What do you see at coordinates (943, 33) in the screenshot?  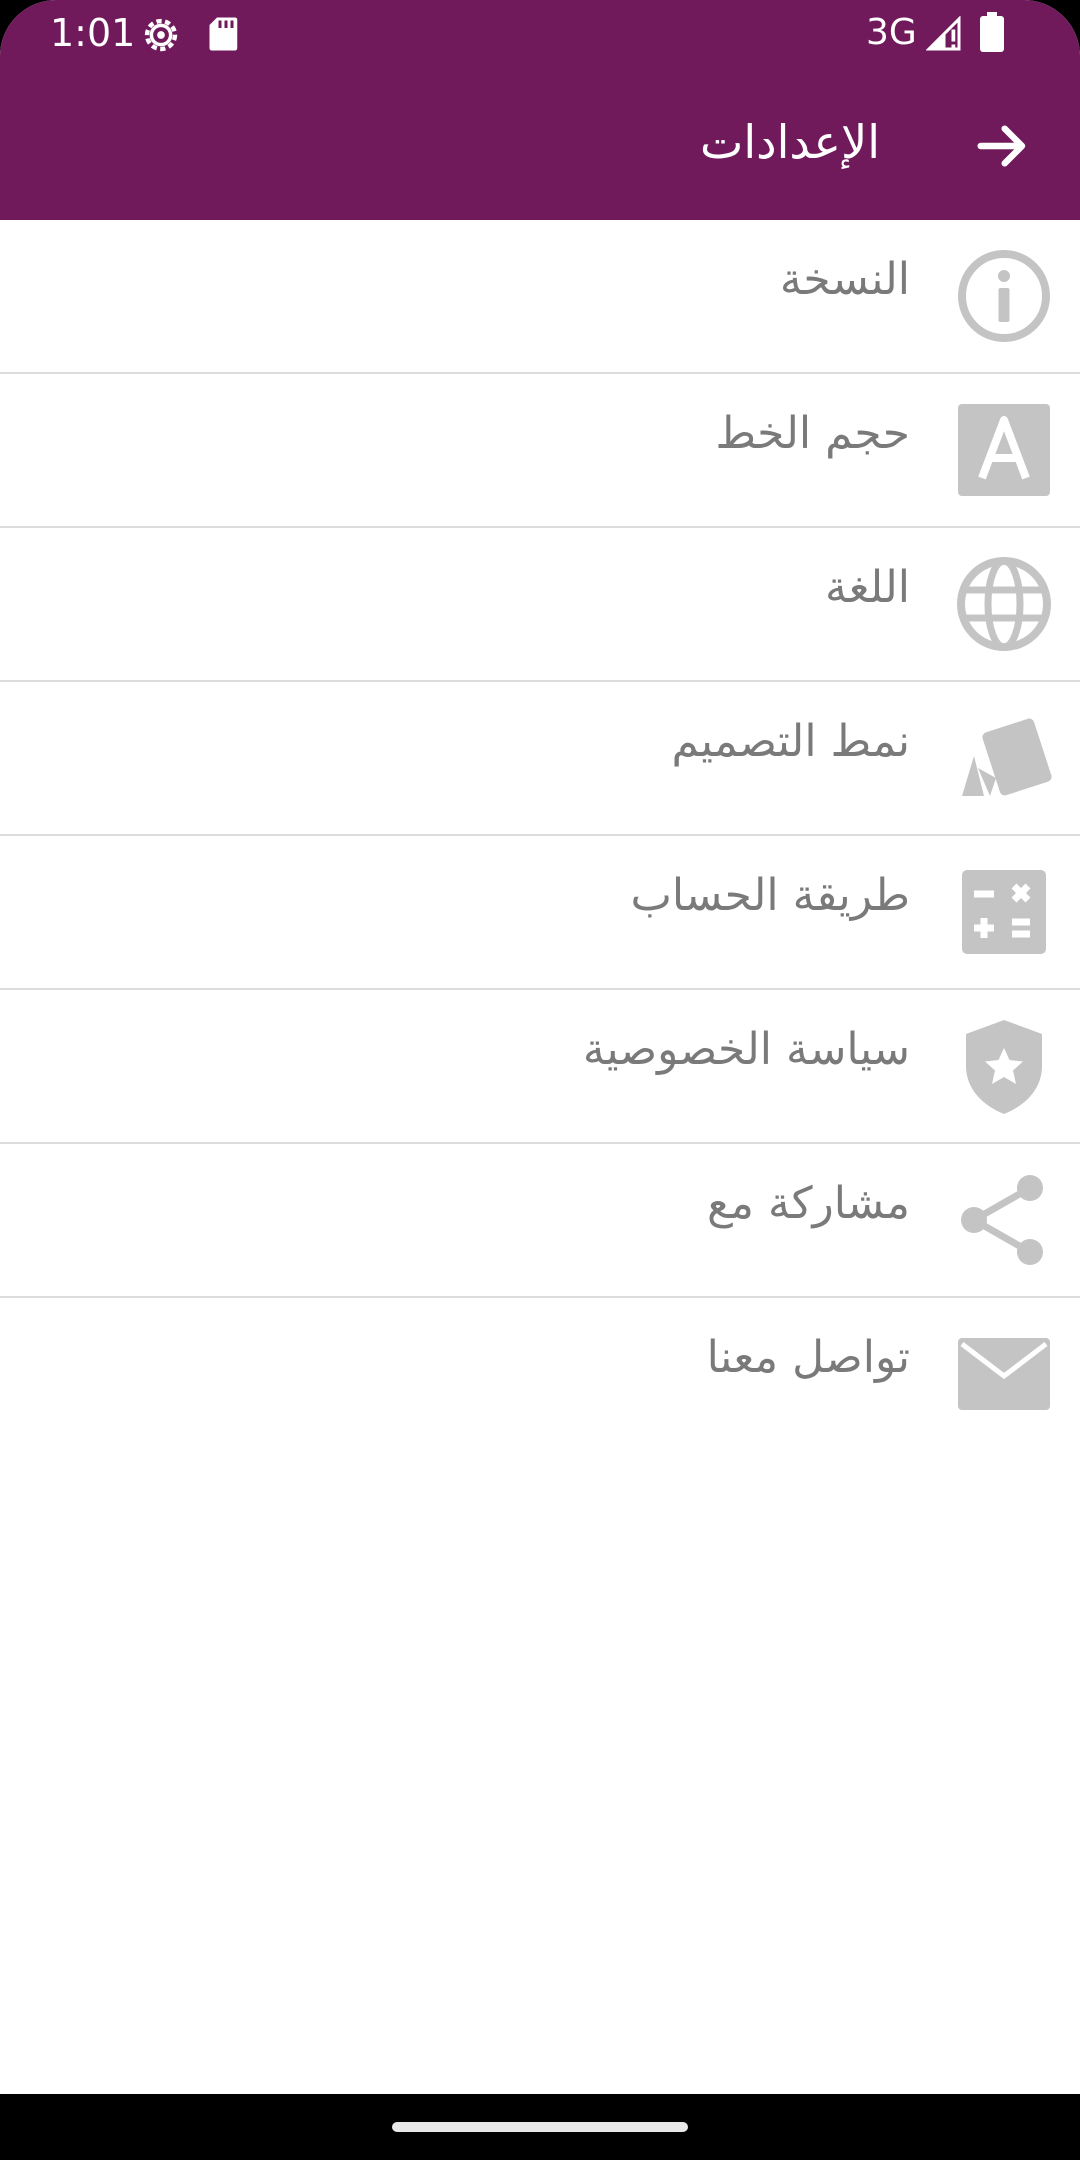 I see `signal-icon` at bounding box center [943, 33].